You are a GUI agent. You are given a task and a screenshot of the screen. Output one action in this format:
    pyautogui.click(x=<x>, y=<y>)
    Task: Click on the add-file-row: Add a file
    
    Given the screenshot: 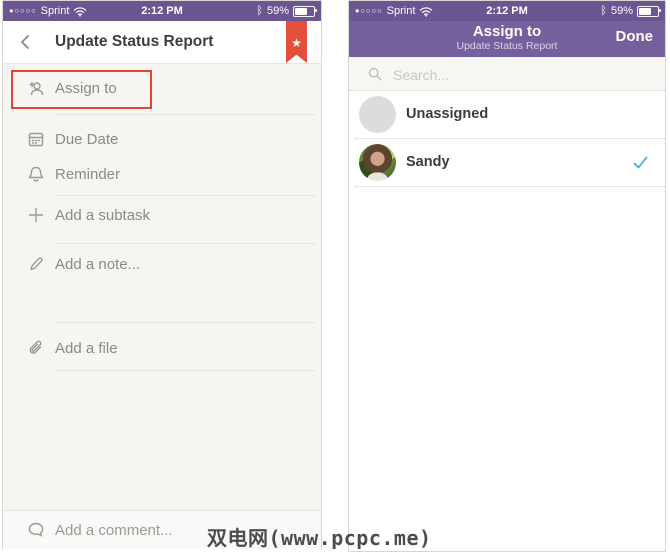 What is the action you would take?
    pyautogui.click(x=162, y=348)
    